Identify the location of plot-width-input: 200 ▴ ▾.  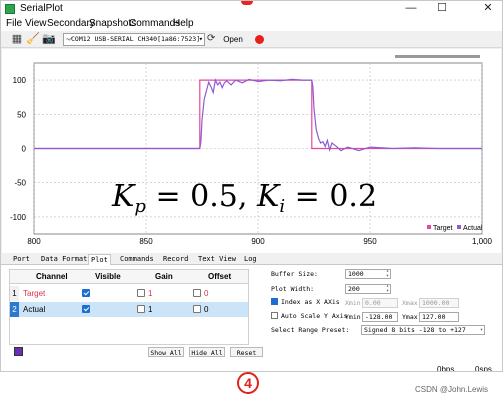
(368, 289).